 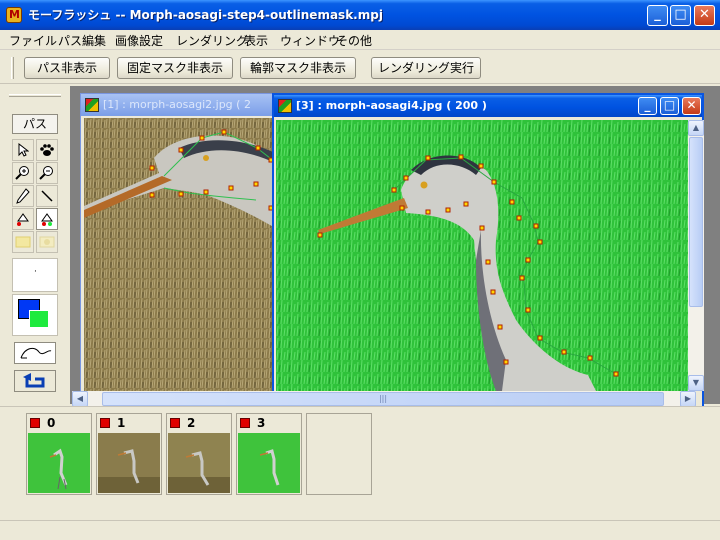 What do you see at coordinates (23, 196) in the screenshot?
I see `pencil-icon` at bounding box center [23, 196].